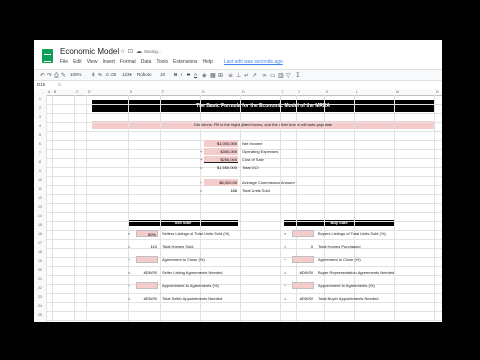 The image size is (480, 360). What do you see at coordinates (146, 62) in the screenshot?
I see `menu-data: Data` at bounding box center [146, 62].